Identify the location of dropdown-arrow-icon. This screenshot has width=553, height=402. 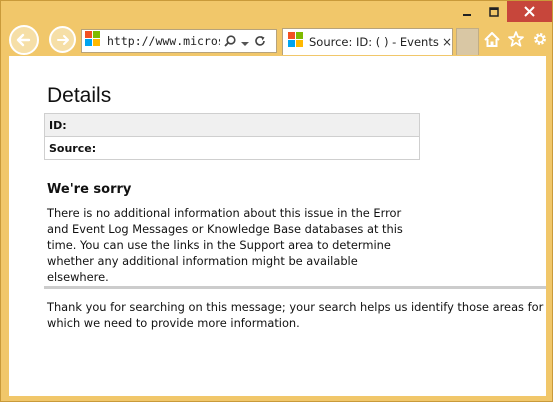
(245, 41).